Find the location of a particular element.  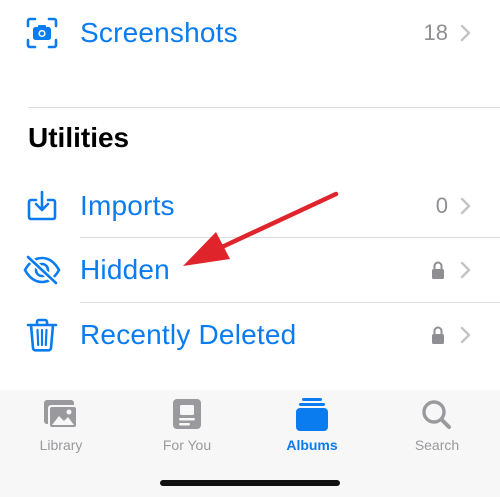

tab-label: For You is located at coordinates (187, 445).